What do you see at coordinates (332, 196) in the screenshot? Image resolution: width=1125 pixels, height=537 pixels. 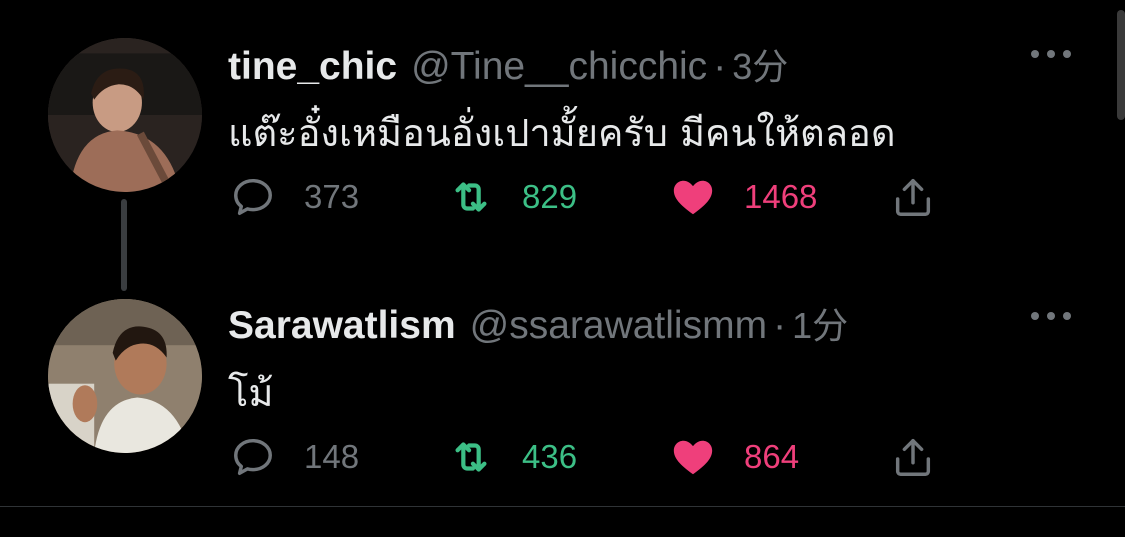 I see `reply-count: 373` at bounding box center [332, 196].